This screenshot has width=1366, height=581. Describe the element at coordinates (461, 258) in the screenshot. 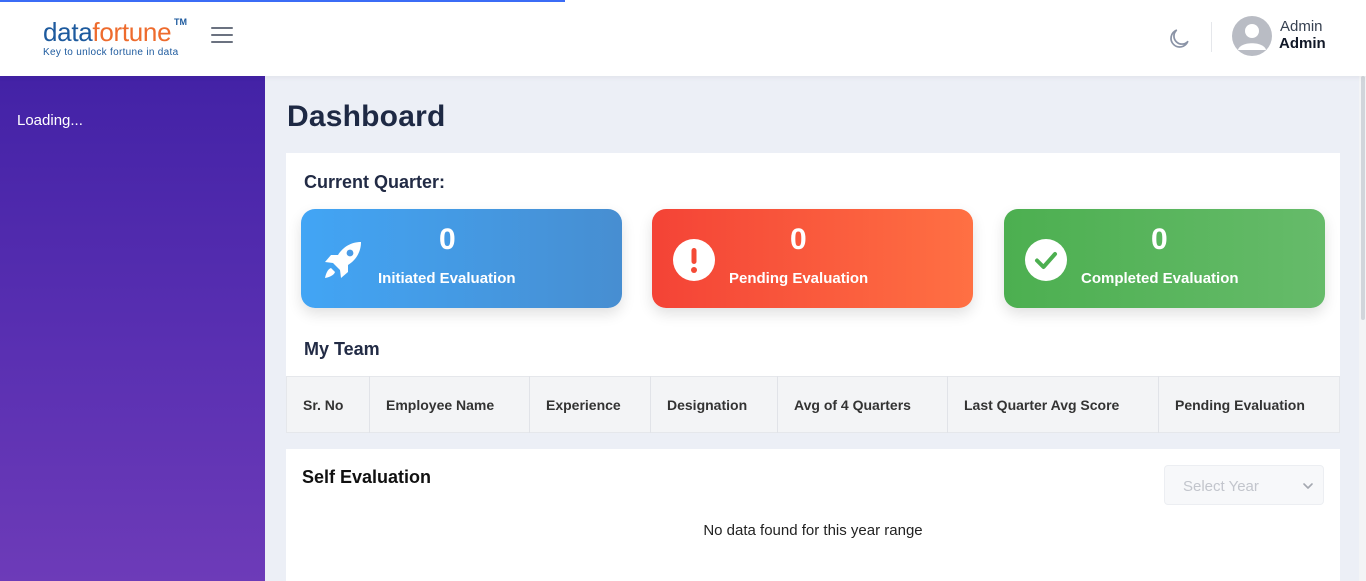

I see `initiated-evaluation-card: 0 Initiated Evaluation` at that location.